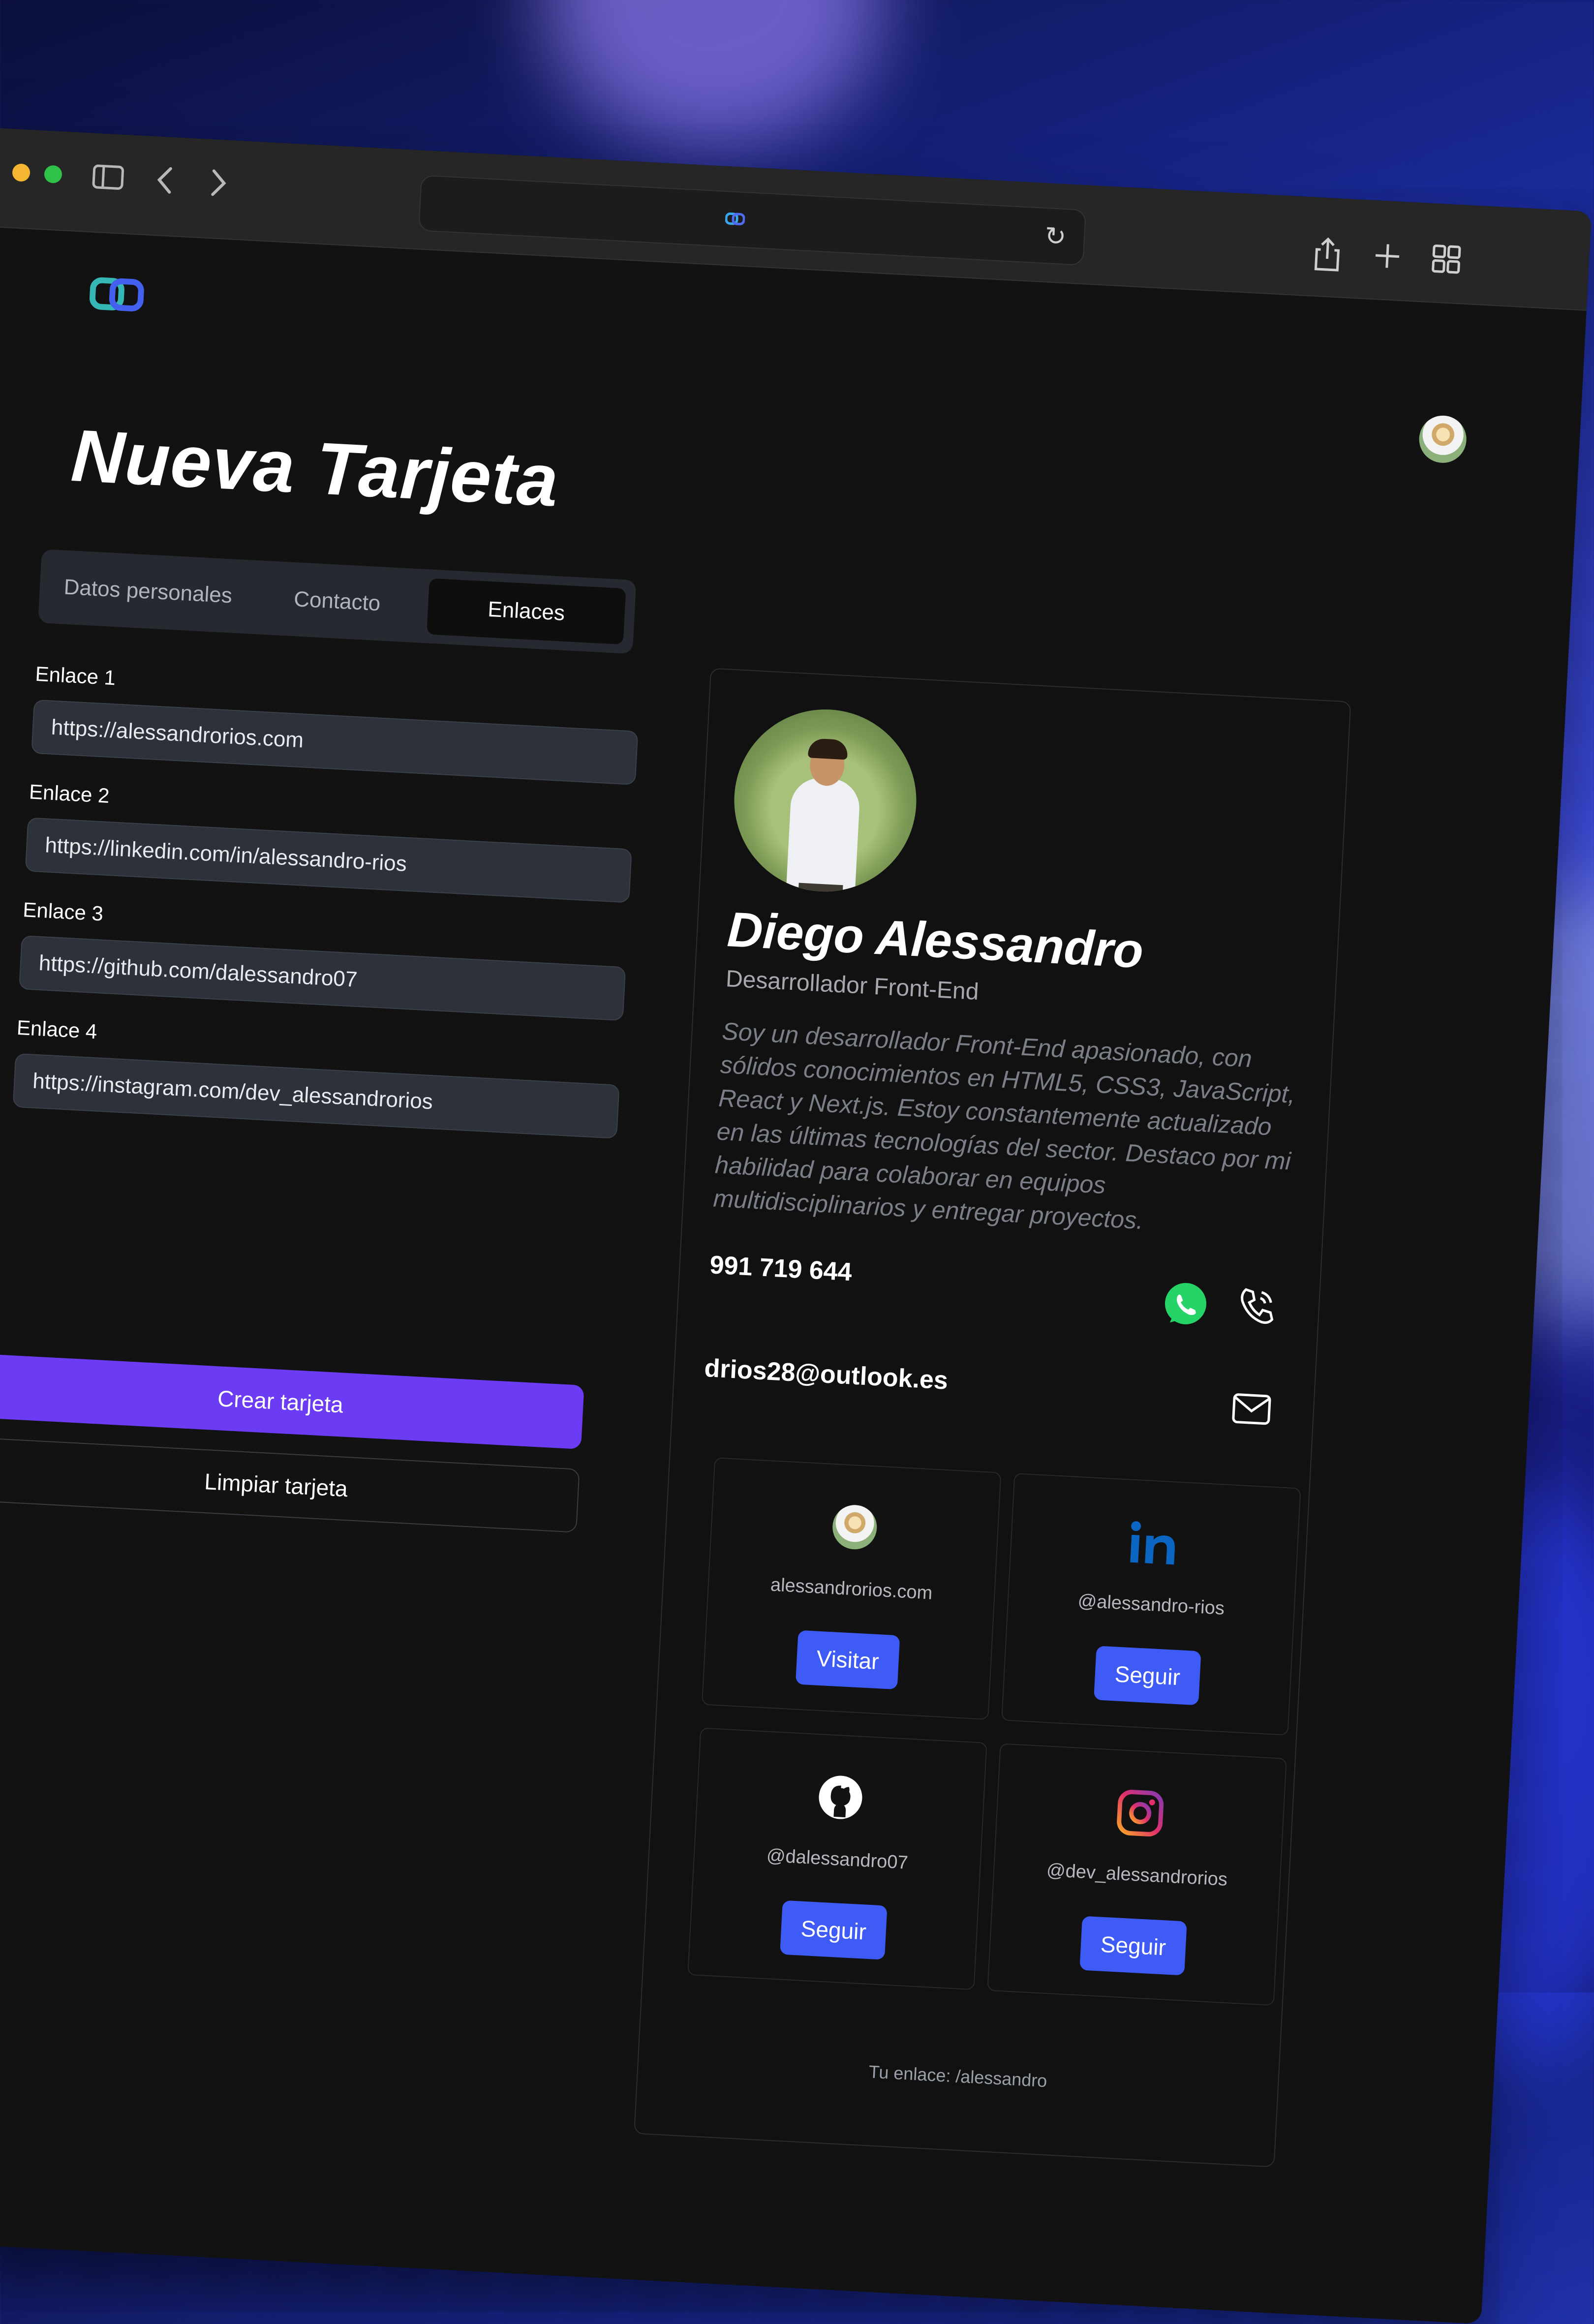  Describe the element at coordinates (753, 220) in the screenshot. I see `address-bar: ↻` at that location.